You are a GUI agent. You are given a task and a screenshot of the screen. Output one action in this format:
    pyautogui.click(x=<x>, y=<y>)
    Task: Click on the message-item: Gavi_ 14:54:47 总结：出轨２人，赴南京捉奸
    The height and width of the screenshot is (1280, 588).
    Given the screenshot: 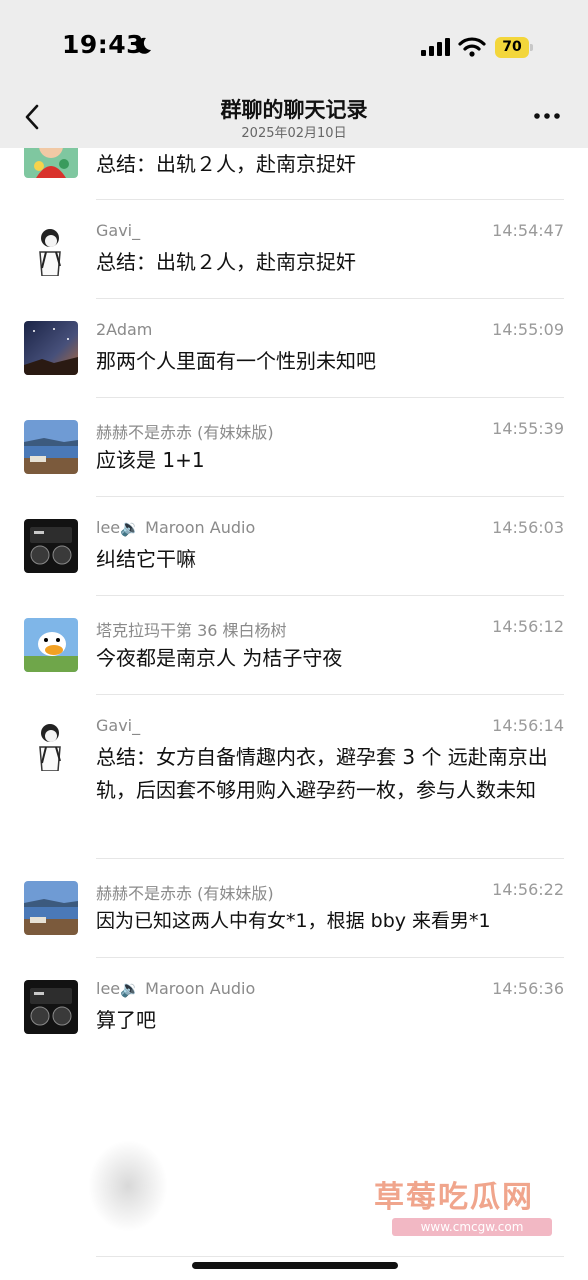 What is the action you would take?
    pyautogui.click(x=294, y=249)
    